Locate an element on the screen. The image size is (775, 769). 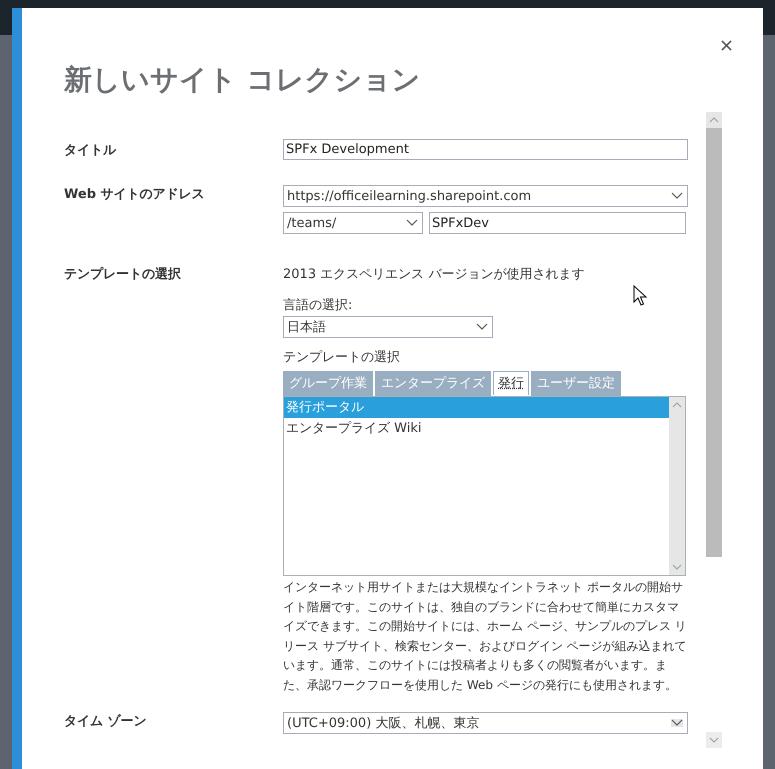
close-icon is located at coordinates (726, 45).